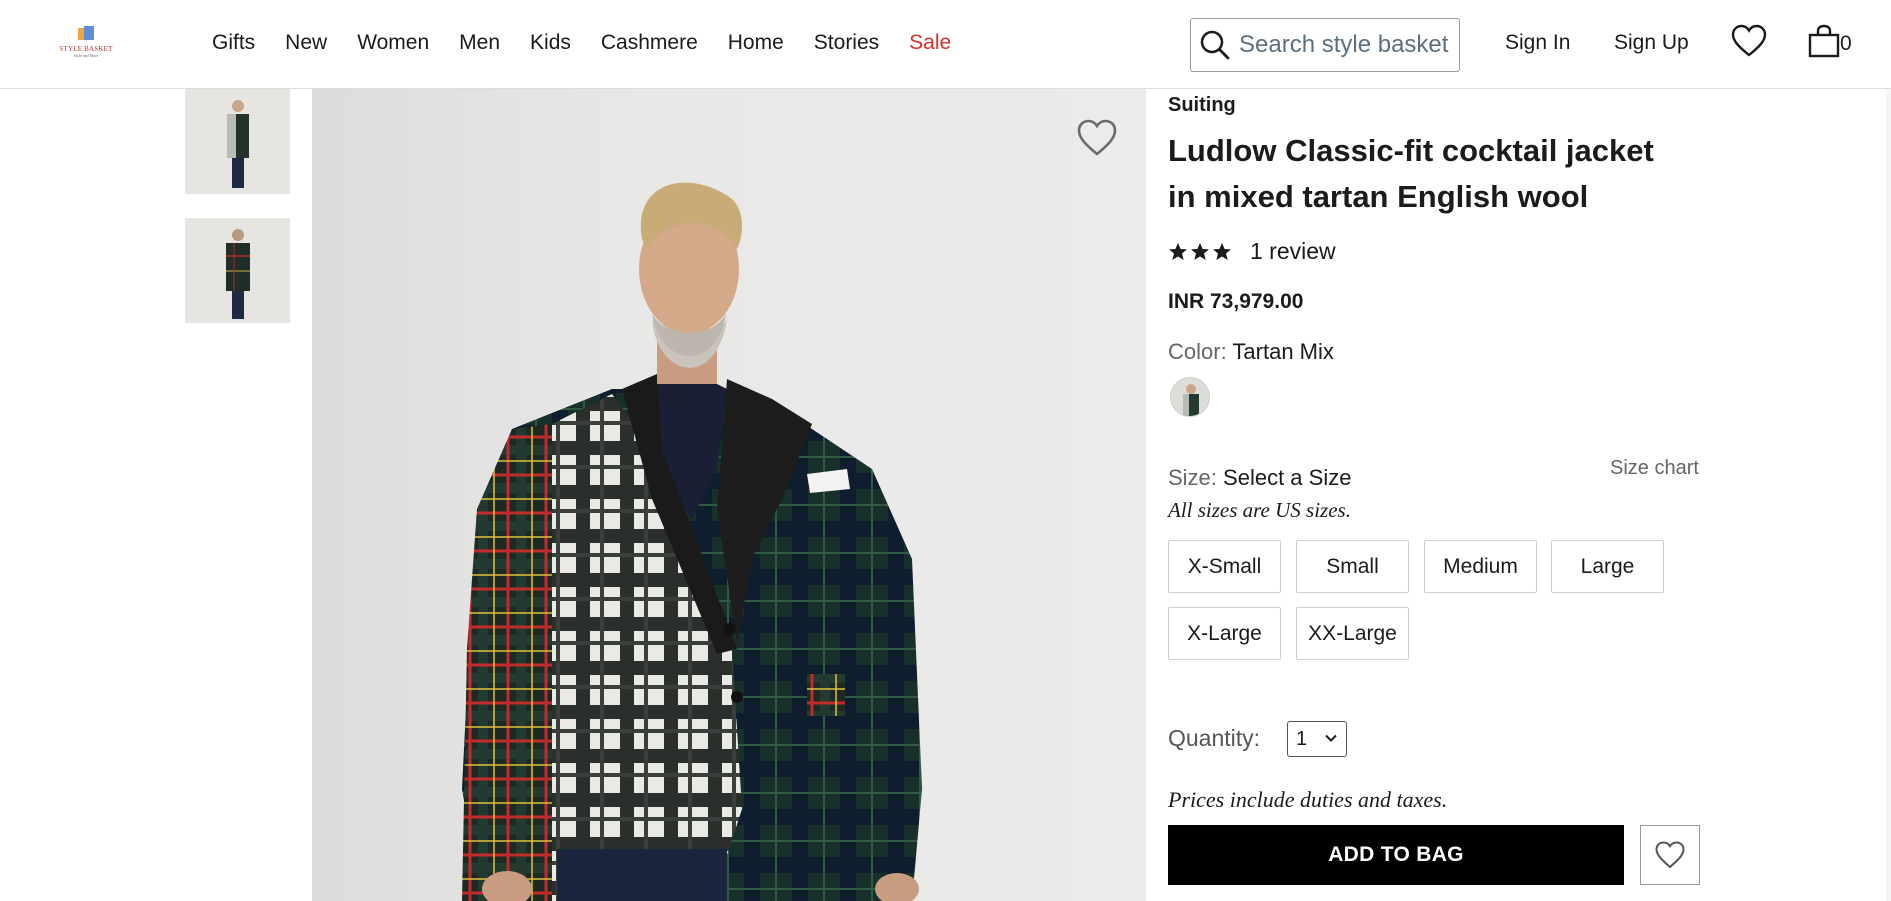 This screenshot has height=901, width=1891. I want to click on favorite-image-button, so click(1097, 140).